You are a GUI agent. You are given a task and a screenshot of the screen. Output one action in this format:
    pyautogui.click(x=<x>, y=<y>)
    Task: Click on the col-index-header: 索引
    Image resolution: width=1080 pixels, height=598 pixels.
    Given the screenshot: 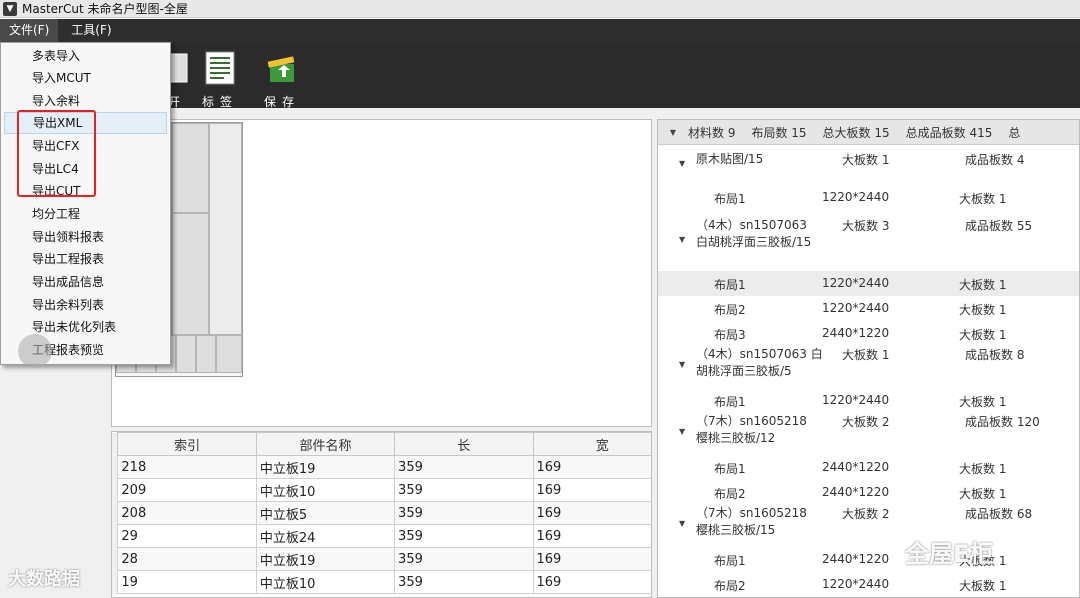 What is the action you would take?
    pyautogui.click(x=187, y=444)
    